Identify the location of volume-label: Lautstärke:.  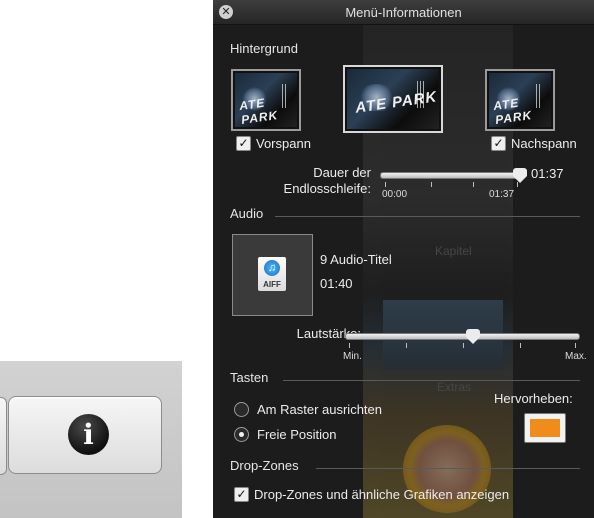
(328, 333).